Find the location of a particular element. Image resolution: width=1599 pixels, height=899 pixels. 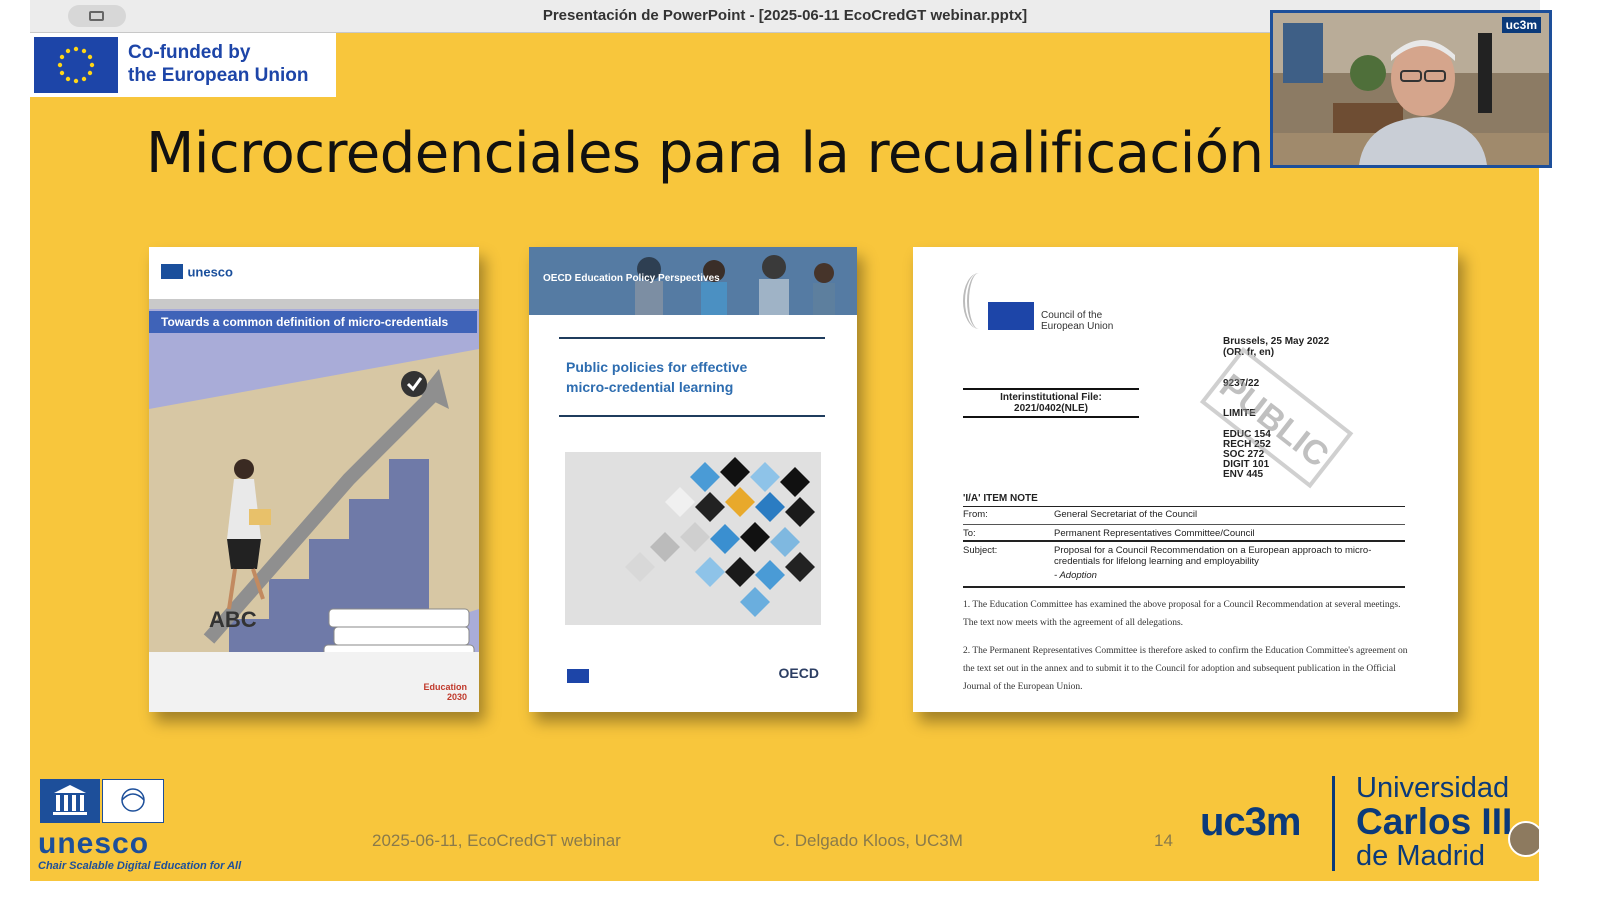

slide-number: 14 is located at coordinates (1163, 840).